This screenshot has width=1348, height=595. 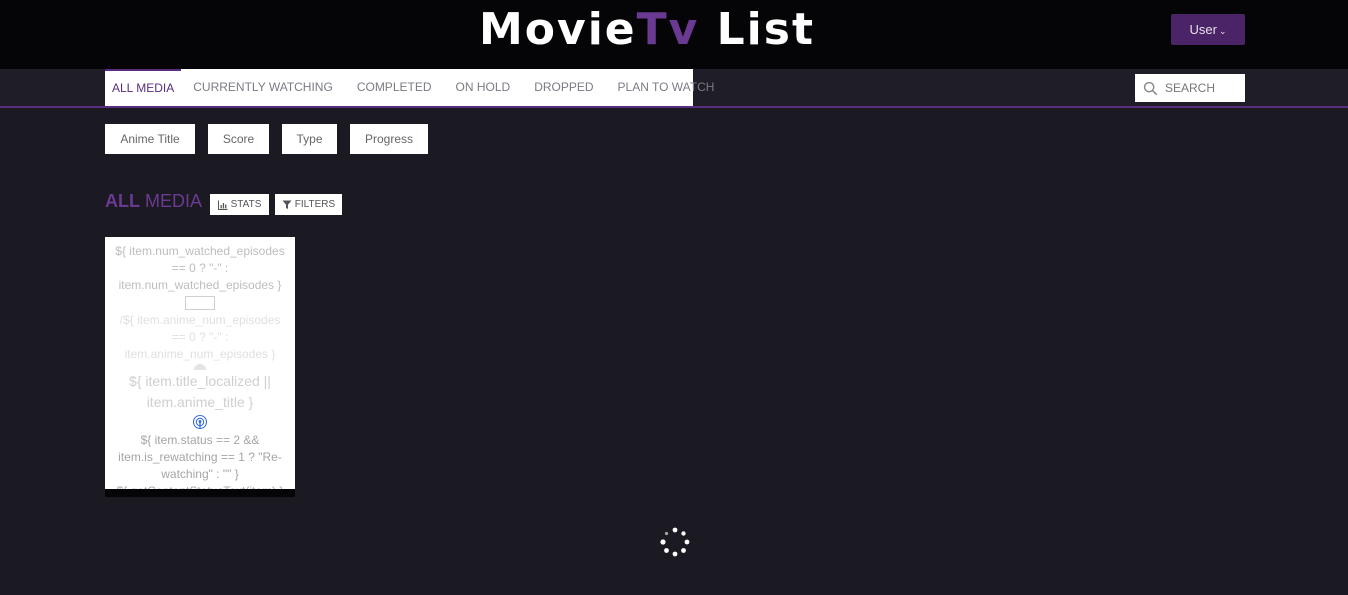 What do you see at coordinates (757, 29) in the screenshot?
I see `logo-text-tail: List` at bounding box center [757, 29].